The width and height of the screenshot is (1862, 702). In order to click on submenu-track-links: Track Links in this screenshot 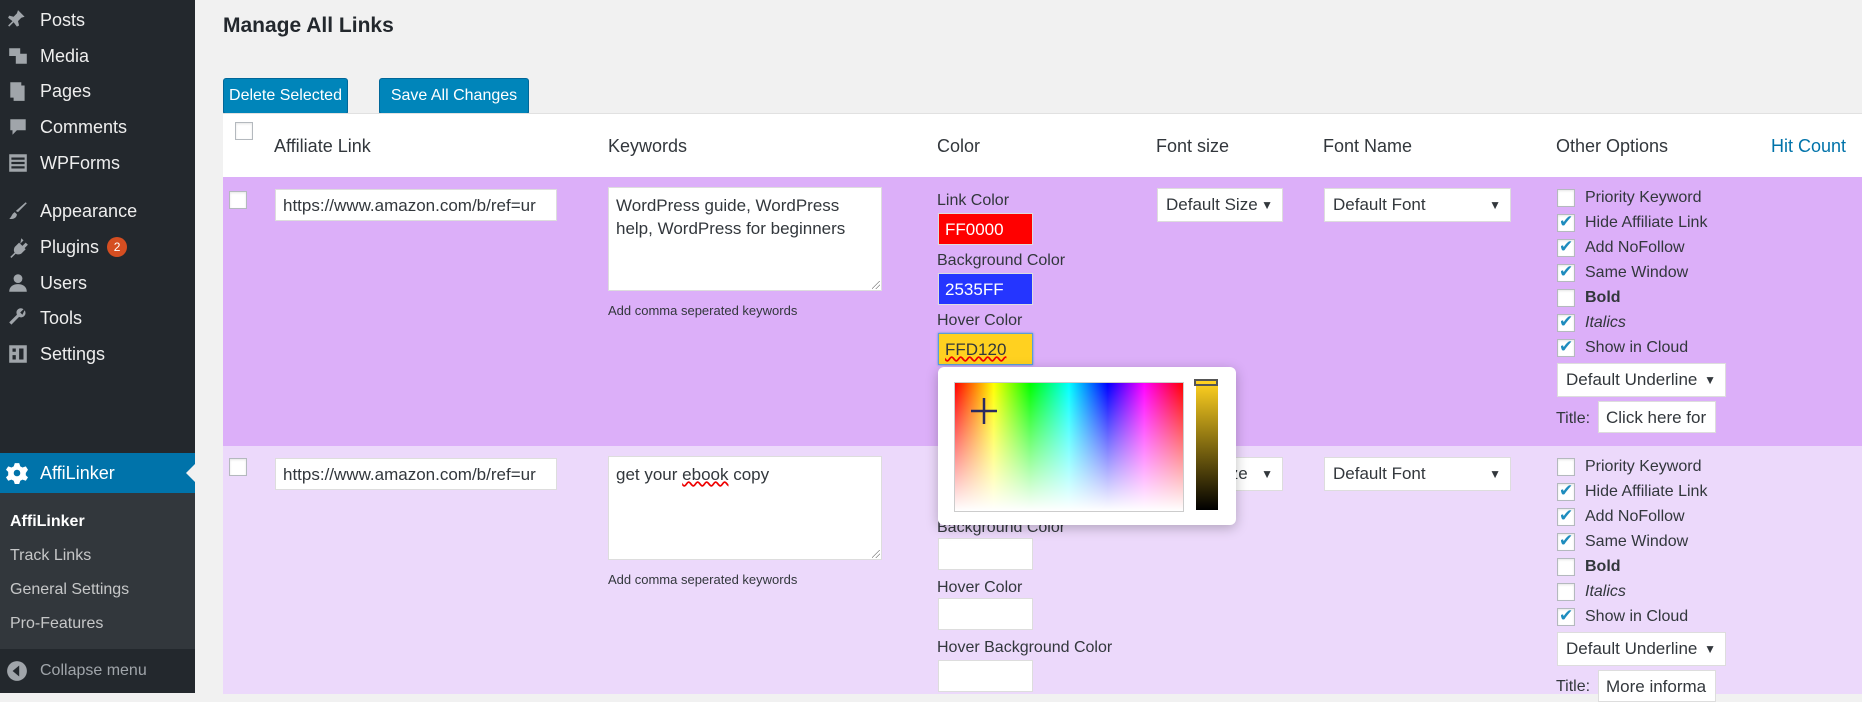, I will do `click(50, 556)`.